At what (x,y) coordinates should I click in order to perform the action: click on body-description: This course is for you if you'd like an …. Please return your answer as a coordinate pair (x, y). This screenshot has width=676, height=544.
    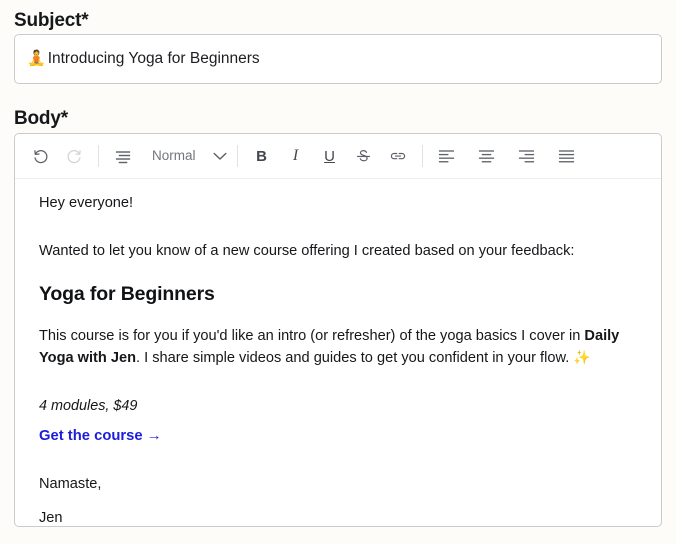
    Looking at the image, I should click on (338, 348).